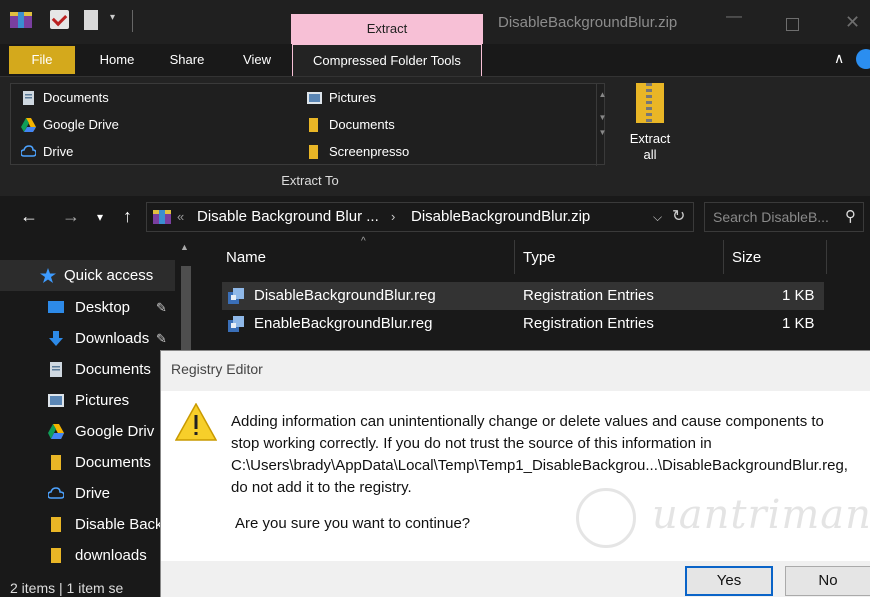 This screenshot has width=870, height=597. I want to click on expand-gallery-icon: ▼, so click(602, 132).